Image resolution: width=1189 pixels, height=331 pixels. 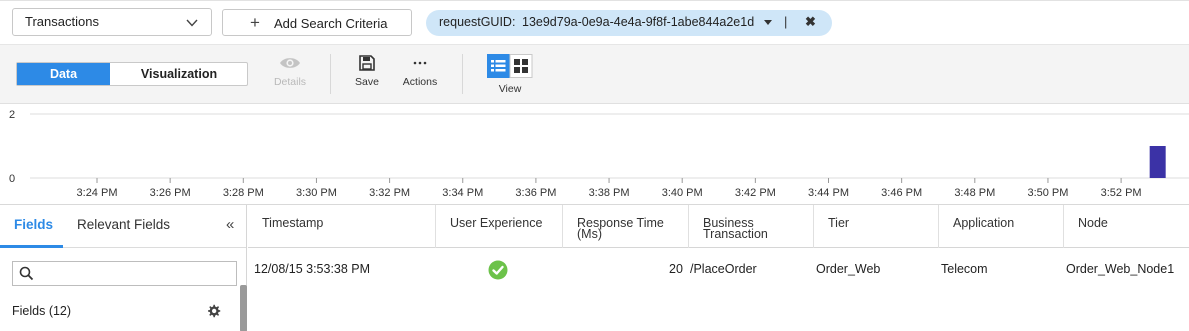 I want to click on column-header-timestamp: Timestamp, so click(x=341, y=226).